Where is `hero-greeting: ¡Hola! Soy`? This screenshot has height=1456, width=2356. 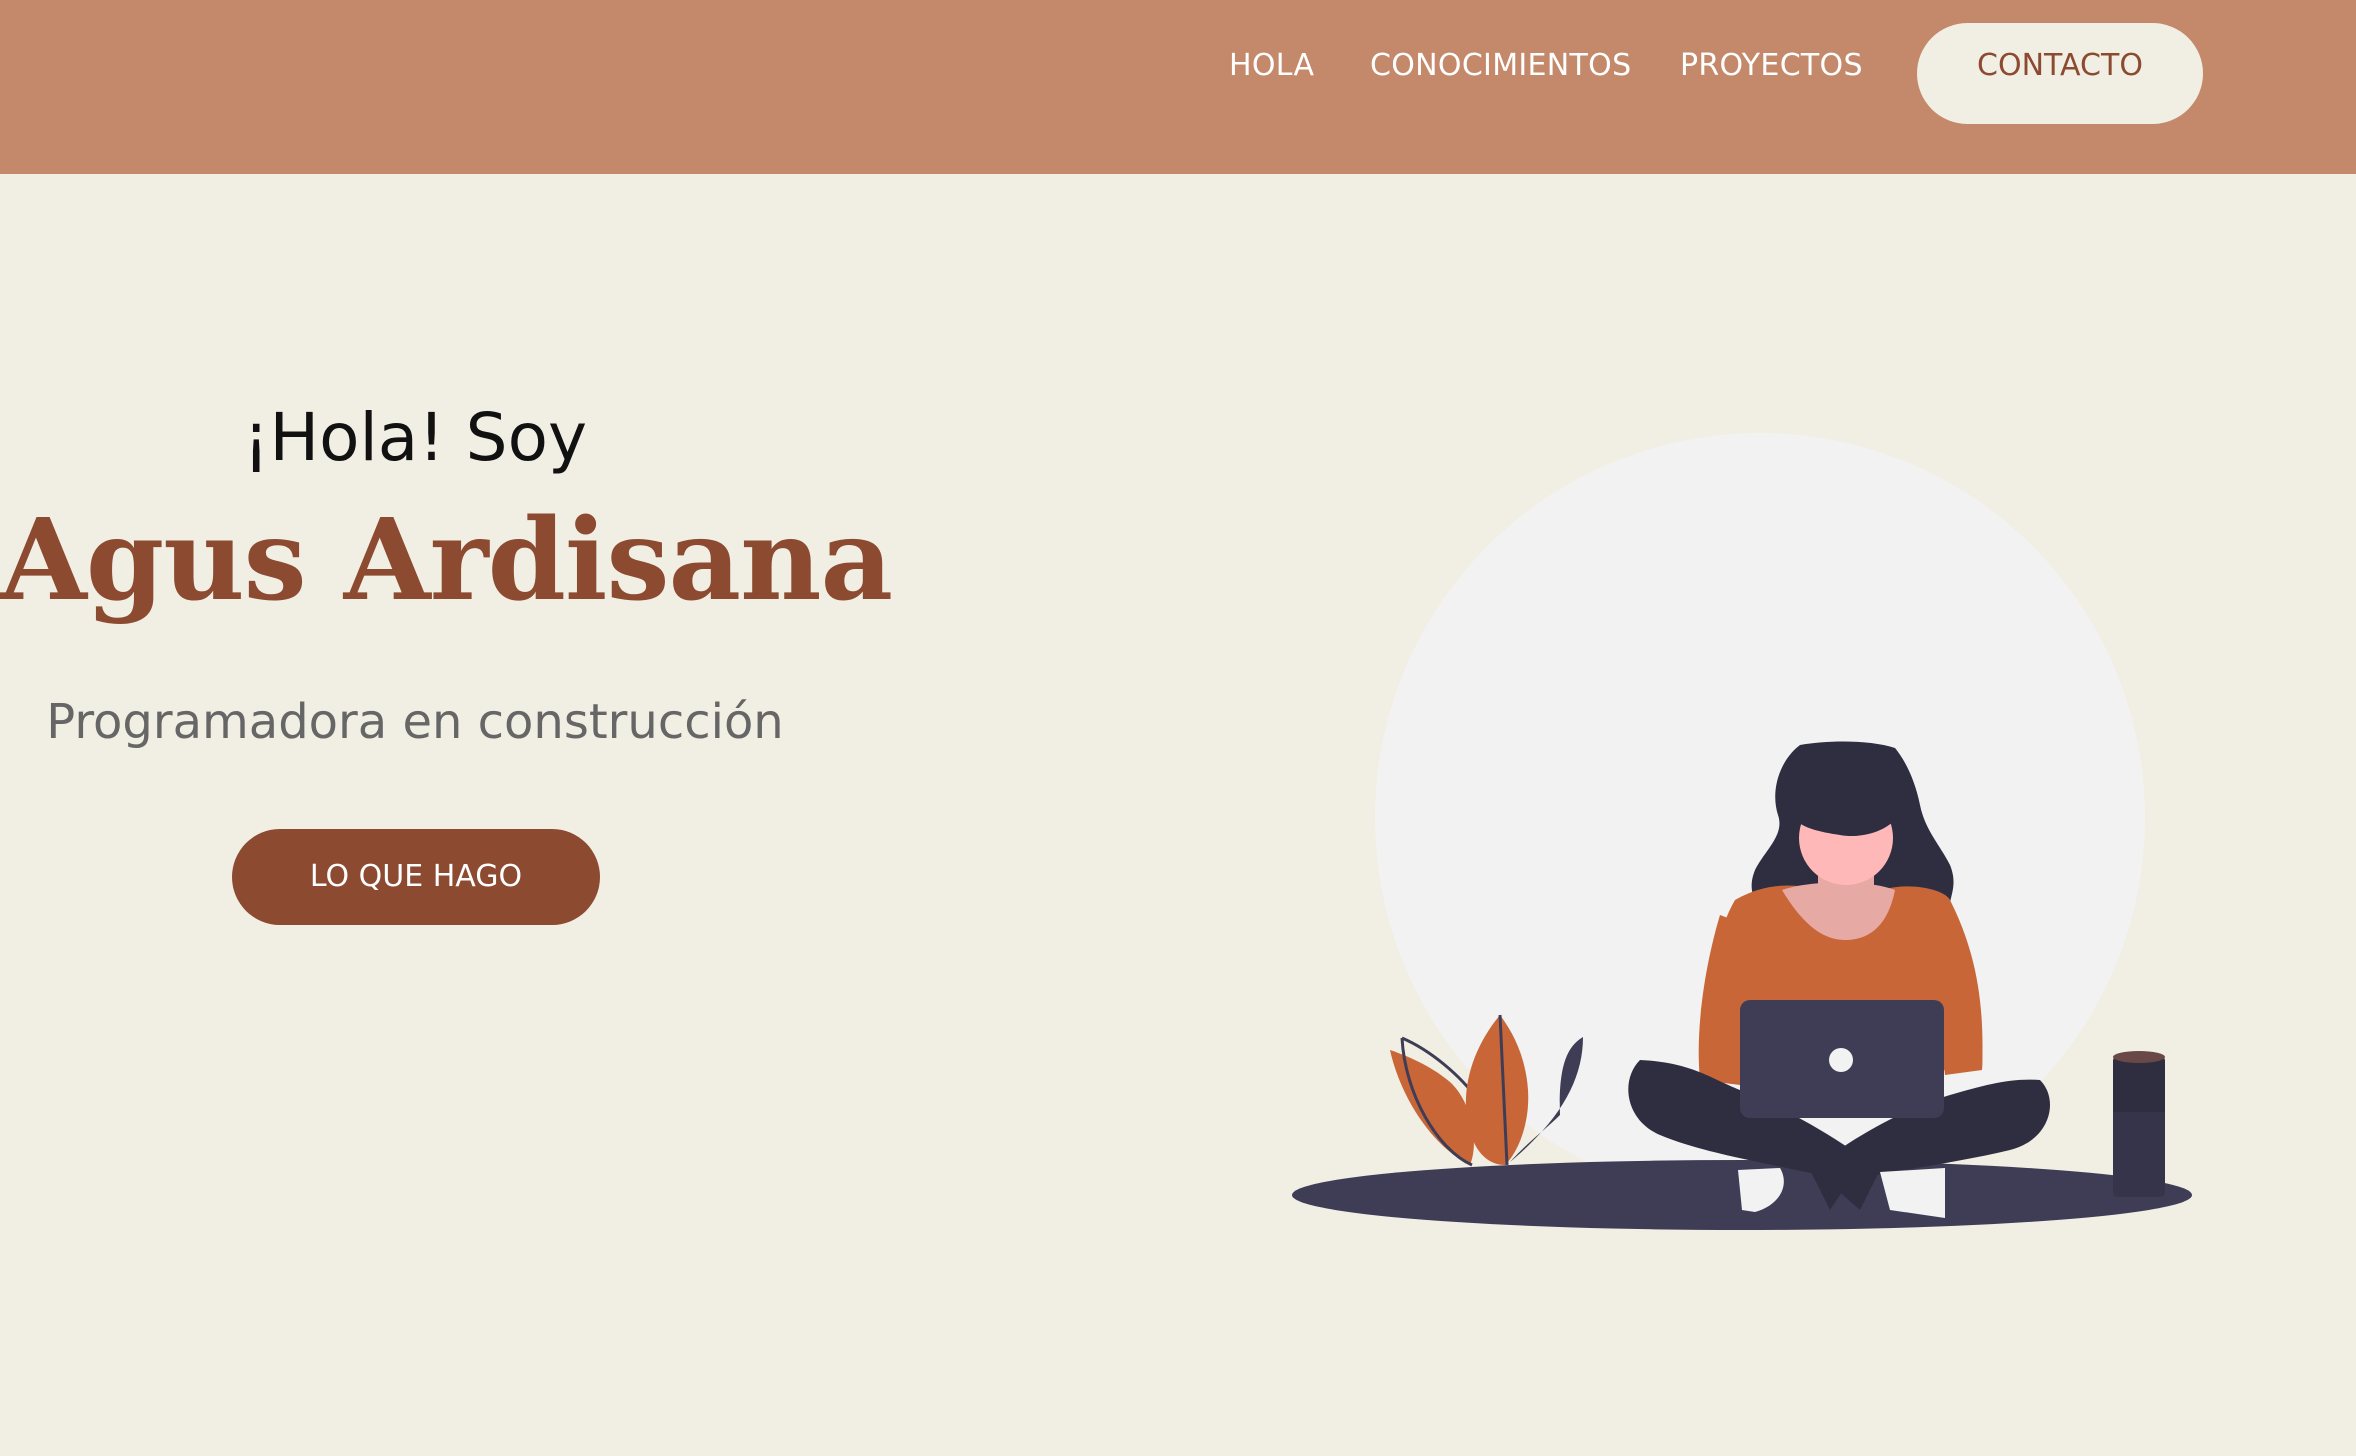
hero-greeting: ¡Hola! Soy is located at coordinates (415, 437).